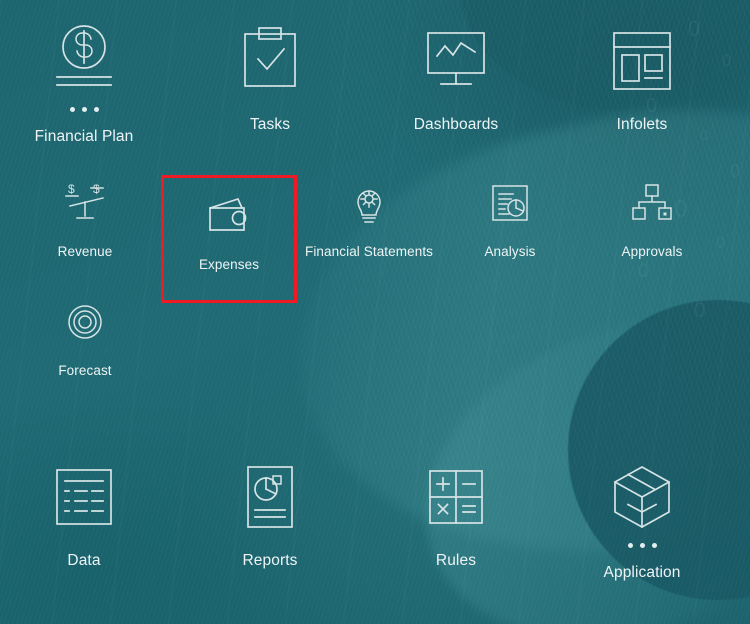 The height and width of the screenshot is (624, 750). Describe the element at coordinates (229, 264) in the screenshot. I see `card-label: Expenses` at that location.